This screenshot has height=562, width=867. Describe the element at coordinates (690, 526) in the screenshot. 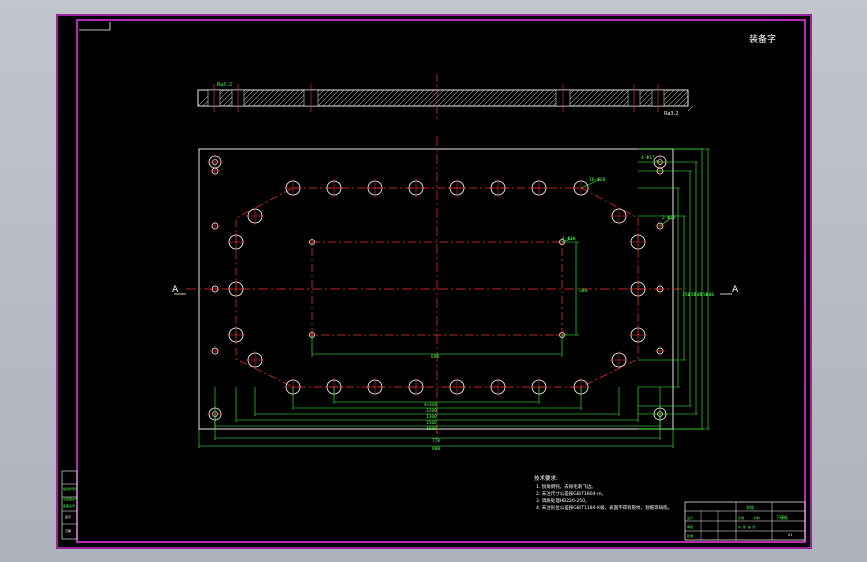

I see `tb-checked-label: 审核` at that location.